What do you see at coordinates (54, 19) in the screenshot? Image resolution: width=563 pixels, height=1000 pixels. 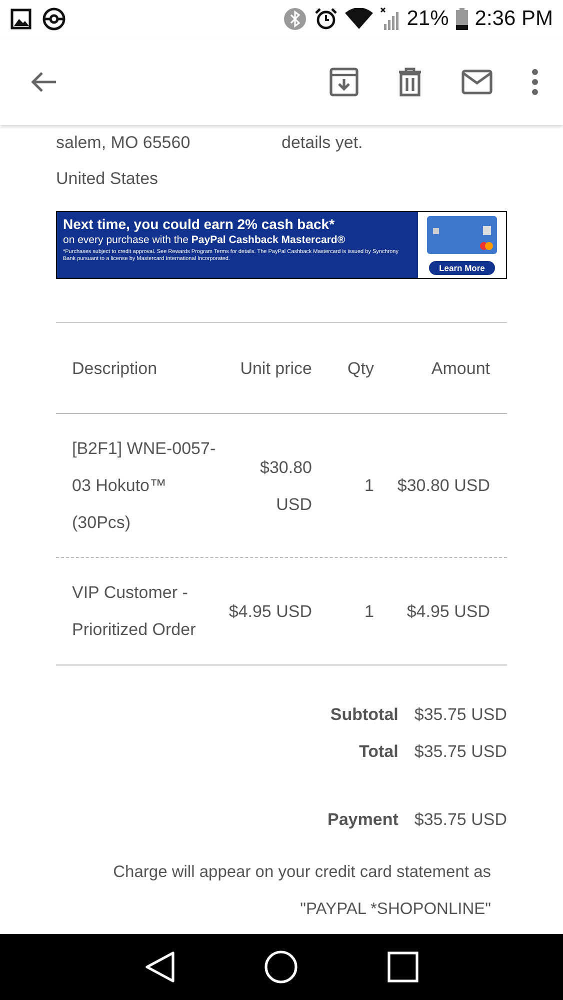 I see `ball-icon` at bounding box center [54, 19].